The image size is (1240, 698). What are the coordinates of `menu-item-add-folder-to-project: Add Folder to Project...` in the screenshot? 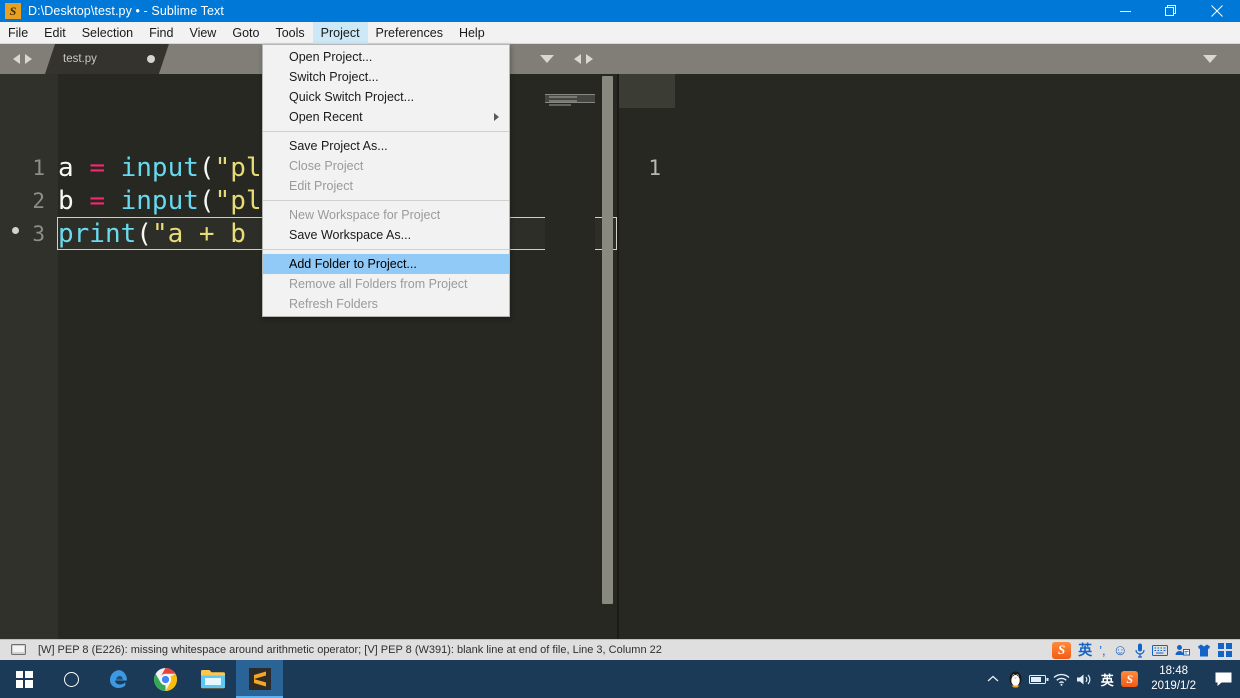 It's located at (386, 264).